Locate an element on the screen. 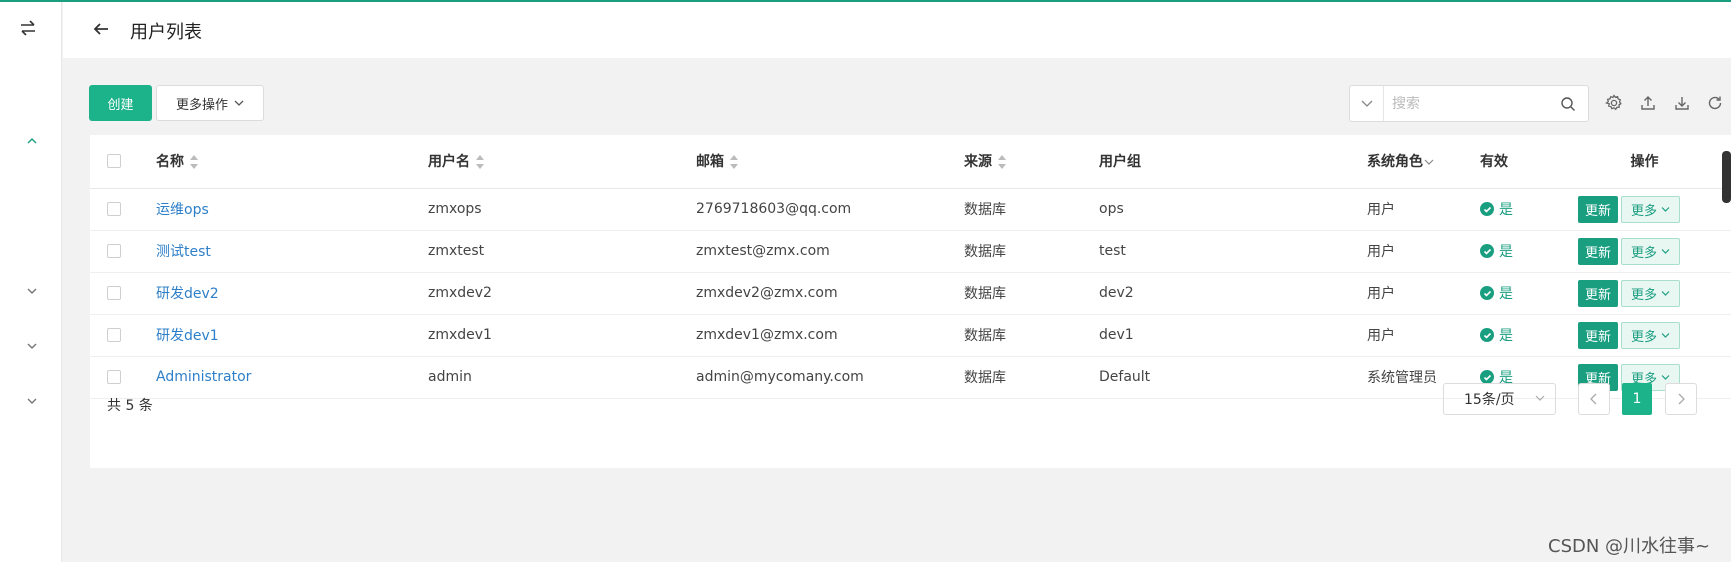 This screenshot has width=1731, height=562. column-header-source: 来源 is located at coordinates (978, 162).